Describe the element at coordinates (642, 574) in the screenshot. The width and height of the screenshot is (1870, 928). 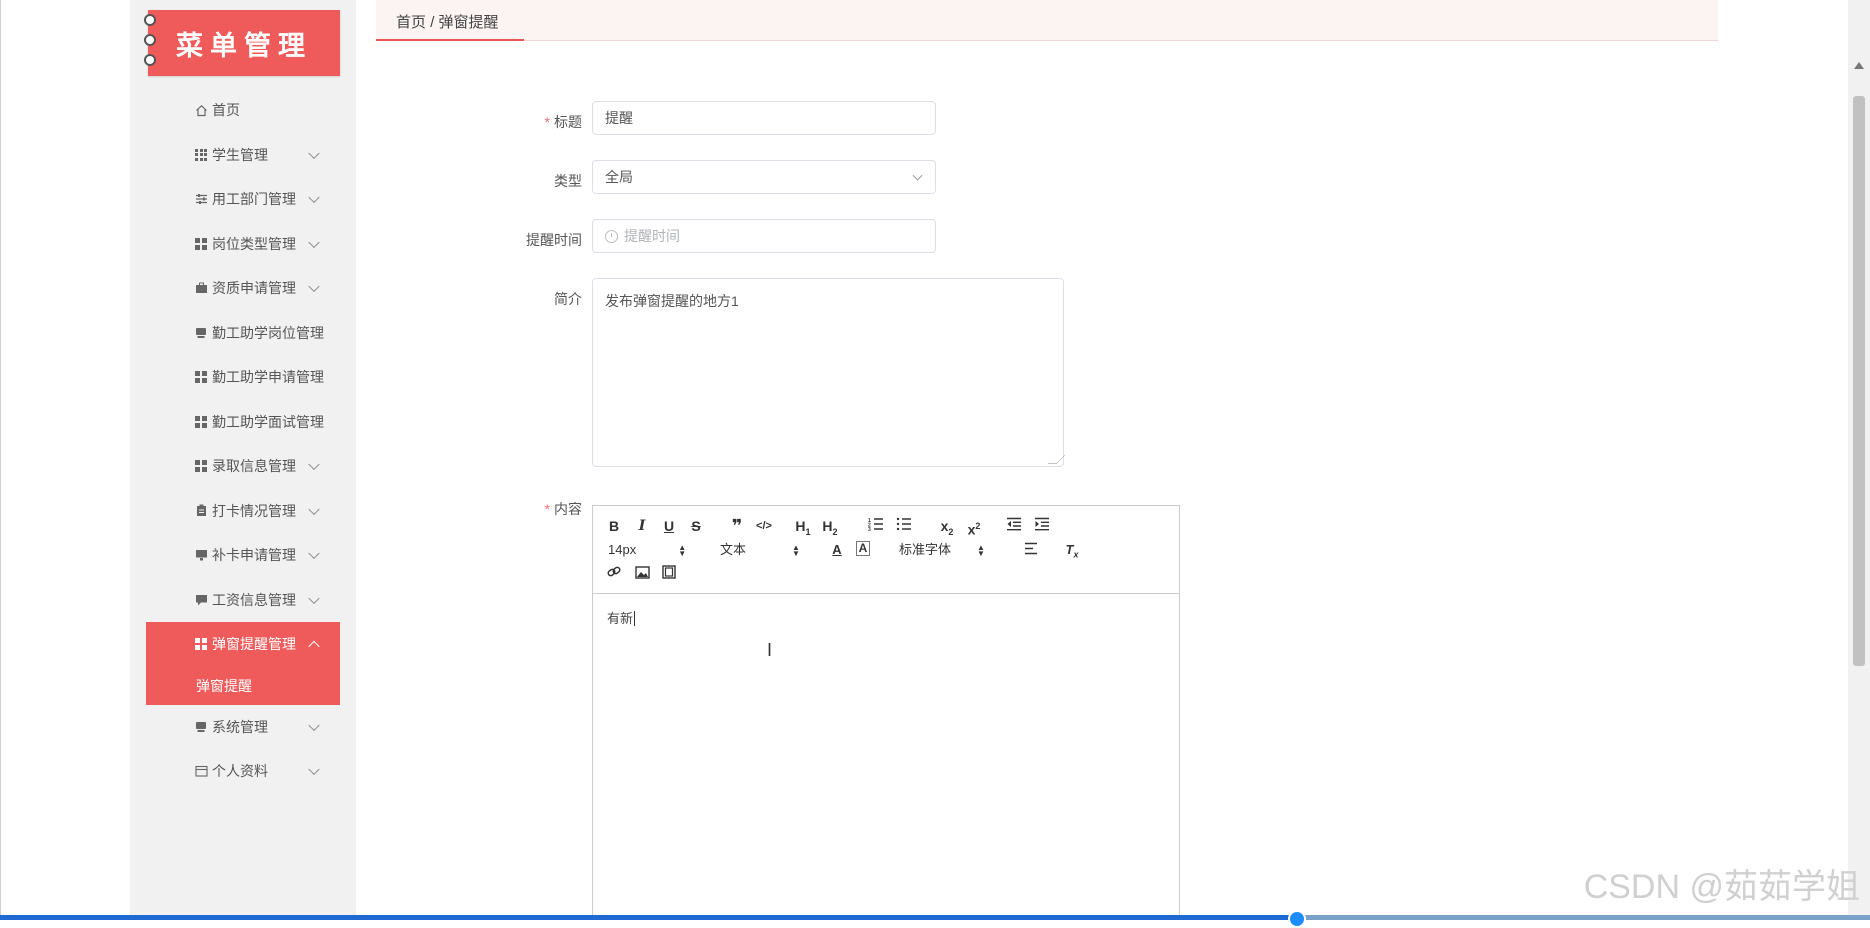
I see `image-icon` at that location.